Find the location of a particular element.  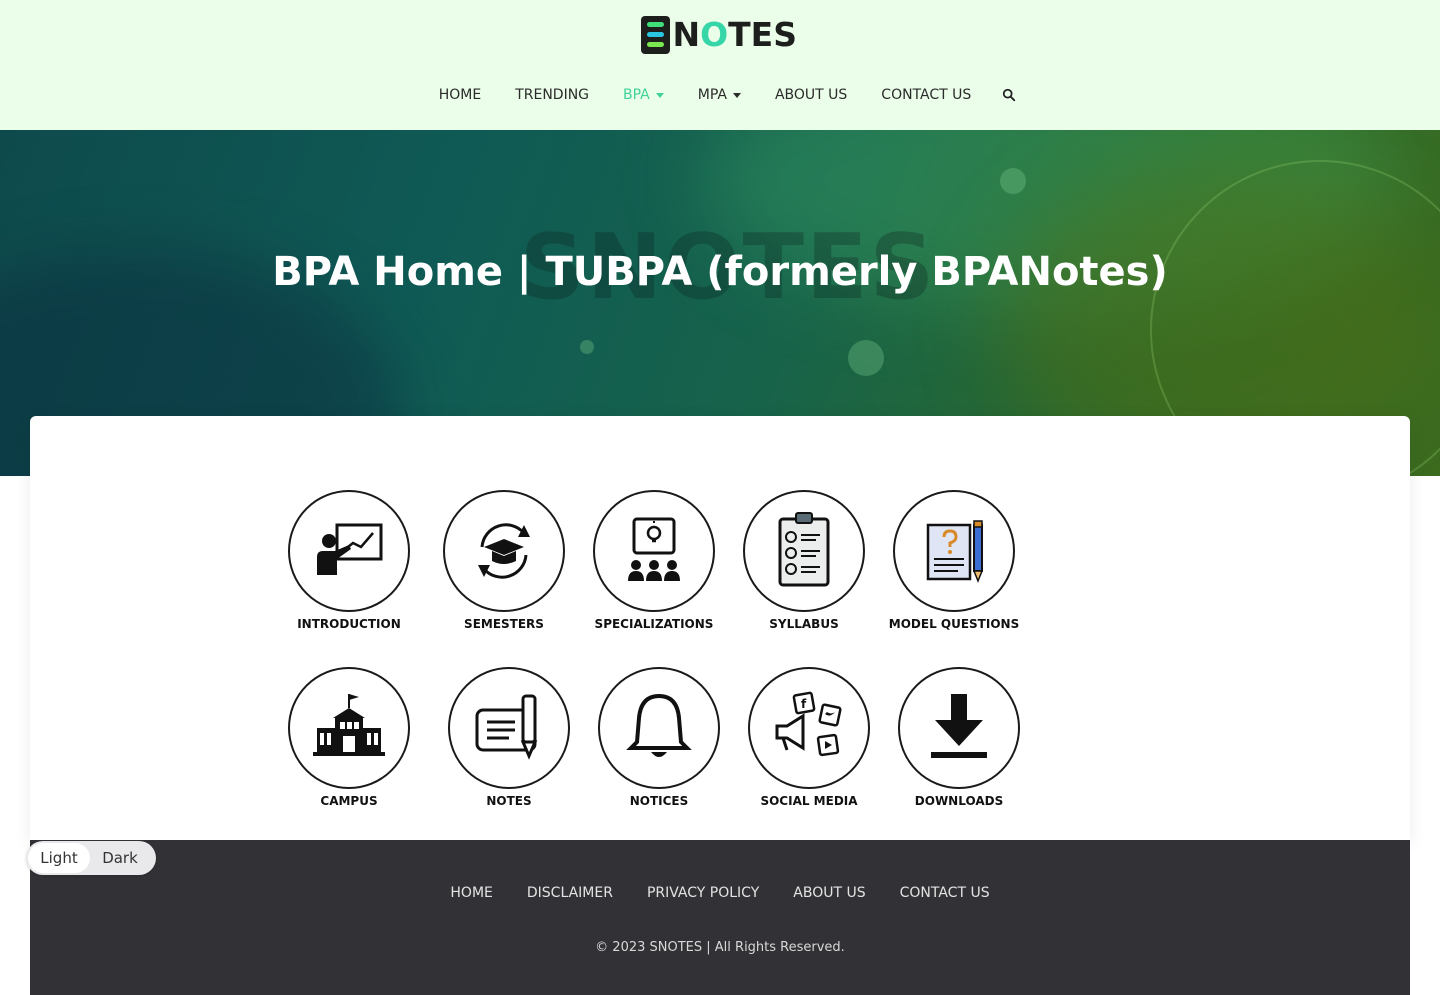

footer-link-about-us: ABOUT US is located at coordinates (829, 893).